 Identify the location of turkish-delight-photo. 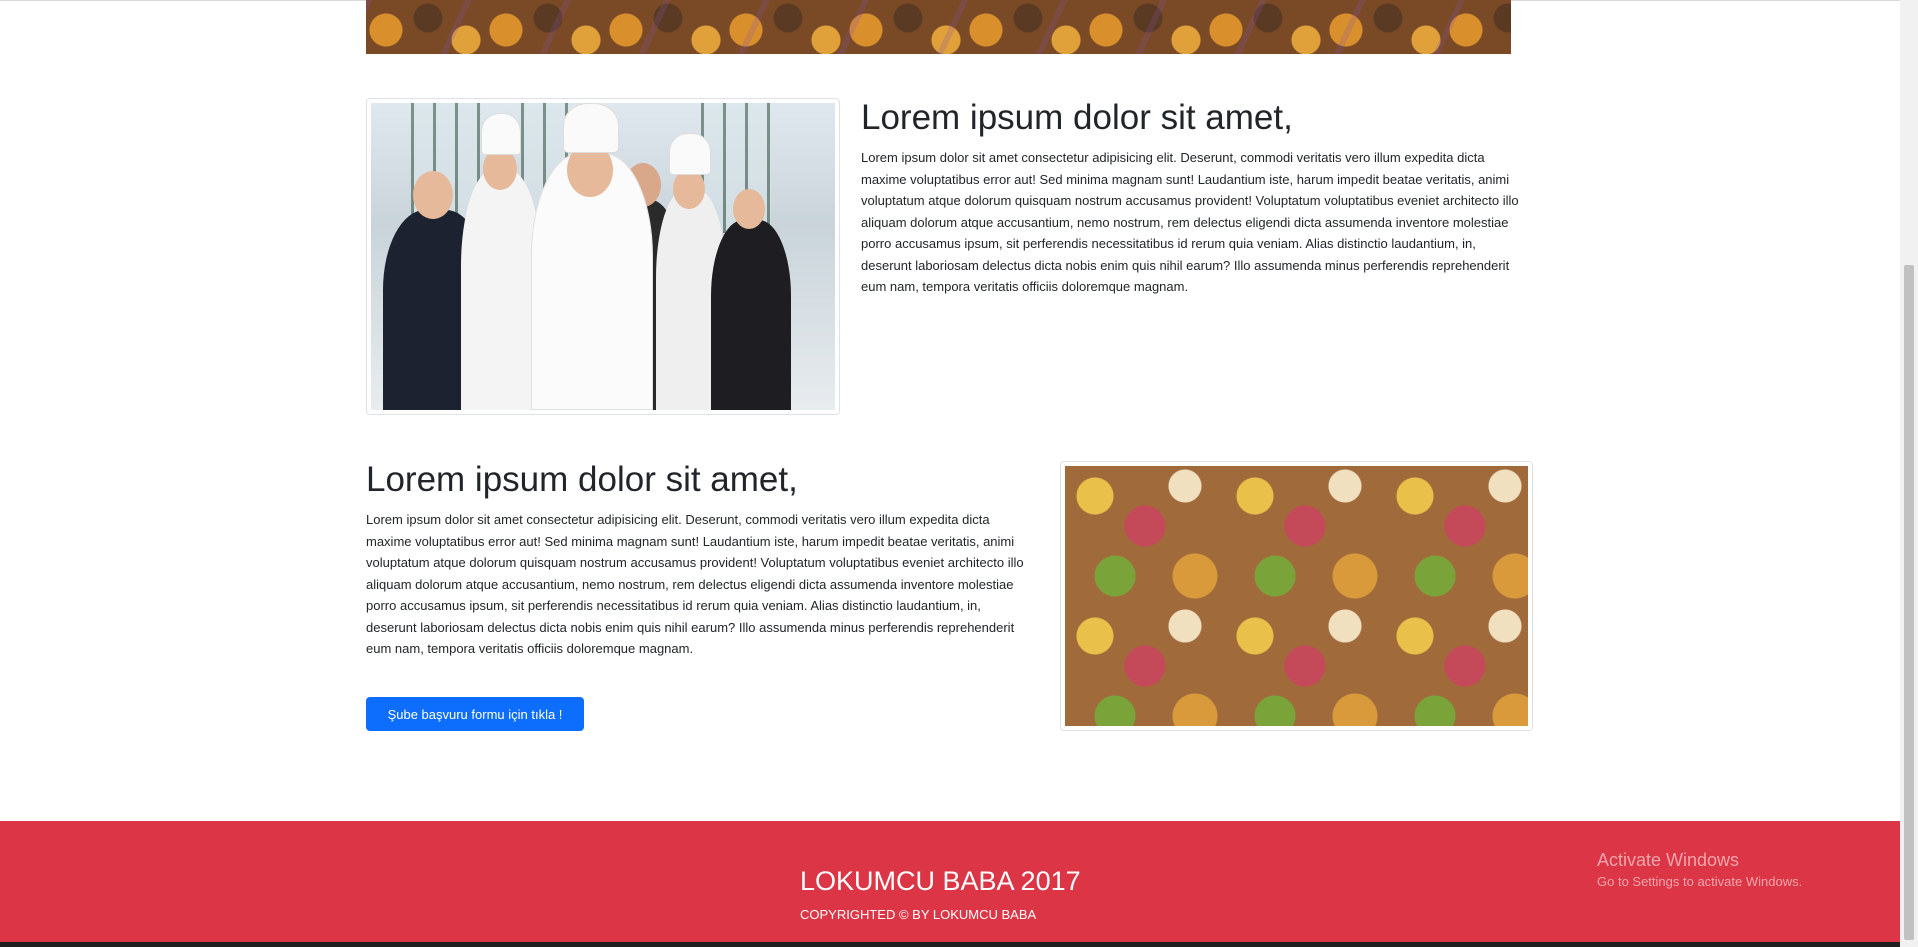
(1296, 596).